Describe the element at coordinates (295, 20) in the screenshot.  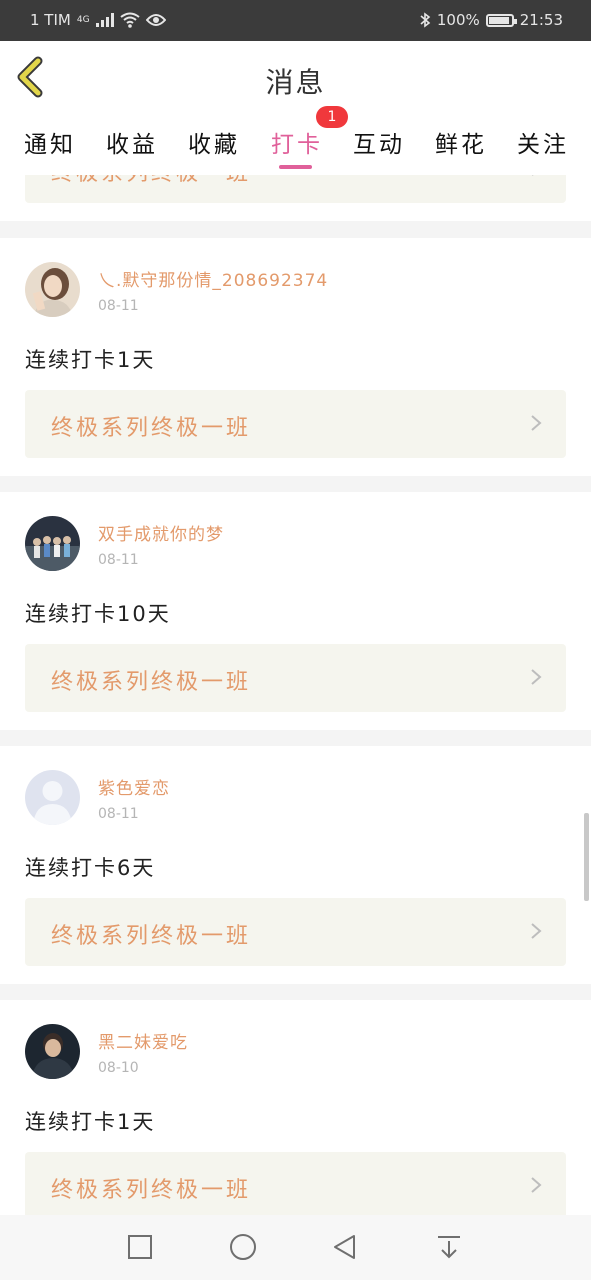
I see `status-bar: 1 TIM 4G 100% 21:53` at that location.